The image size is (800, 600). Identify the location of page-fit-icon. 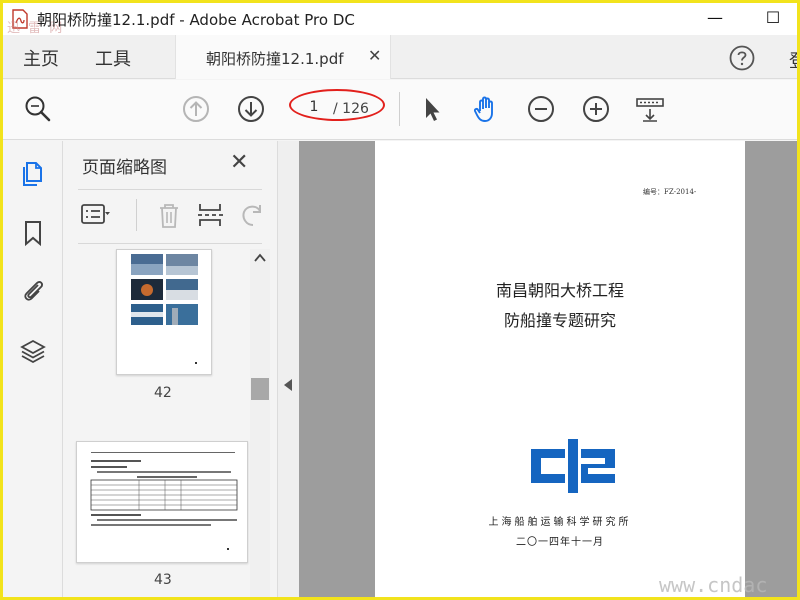
(650, 109).